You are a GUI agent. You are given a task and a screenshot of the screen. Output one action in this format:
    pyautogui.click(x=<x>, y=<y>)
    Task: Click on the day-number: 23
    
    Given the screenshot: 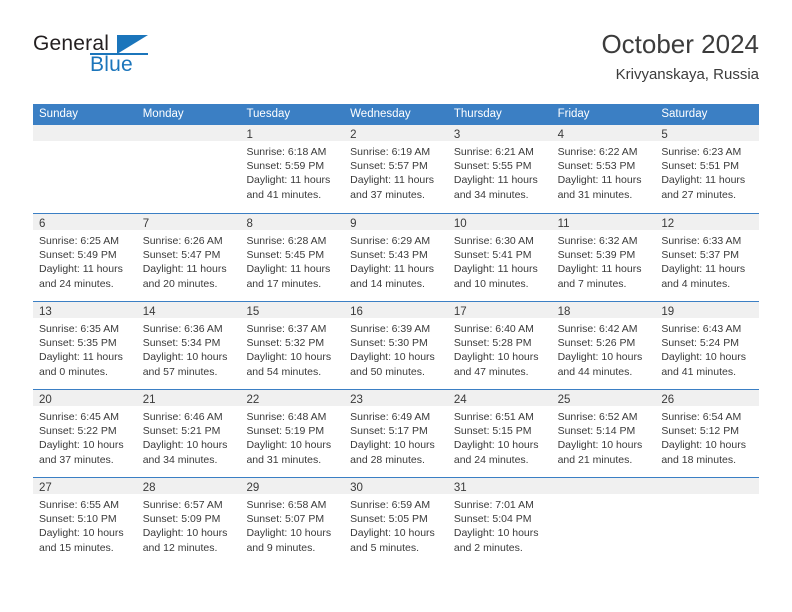 What is the action you would take?
    pyautogui.click(x=356, y=400)
    